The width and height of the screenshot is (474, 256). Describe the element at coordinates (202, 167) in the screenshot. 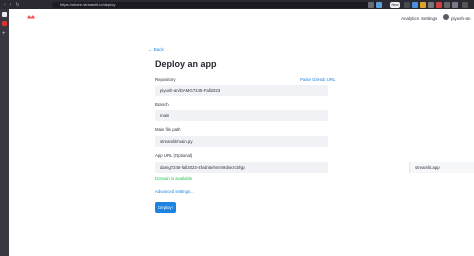

I see `app-url-value: damg7245-fall2023-4fvdn5ehmm9dsezcbhjp` at that location.